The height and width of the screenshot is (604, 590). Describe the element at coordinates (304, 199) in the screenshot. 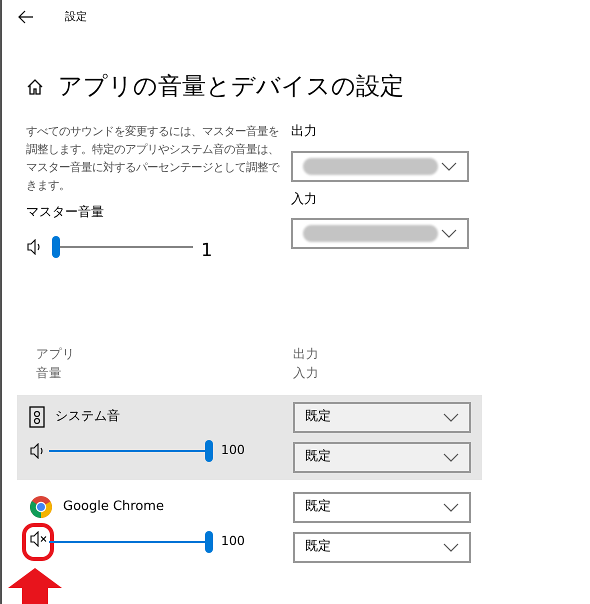

I see `device-label: 入力` at that location.